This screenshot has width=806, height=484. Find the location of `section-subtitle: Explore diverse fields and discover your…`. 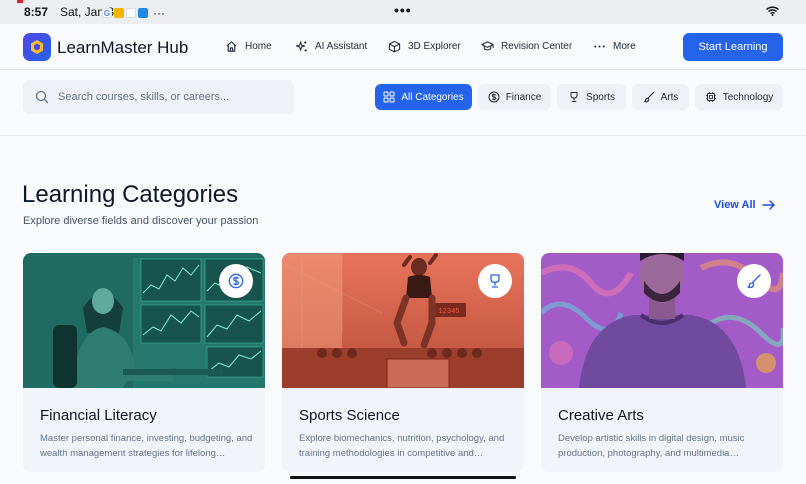

section-subtitle: Explore diverse fields and discover your… is located at coordinates (141, 221).